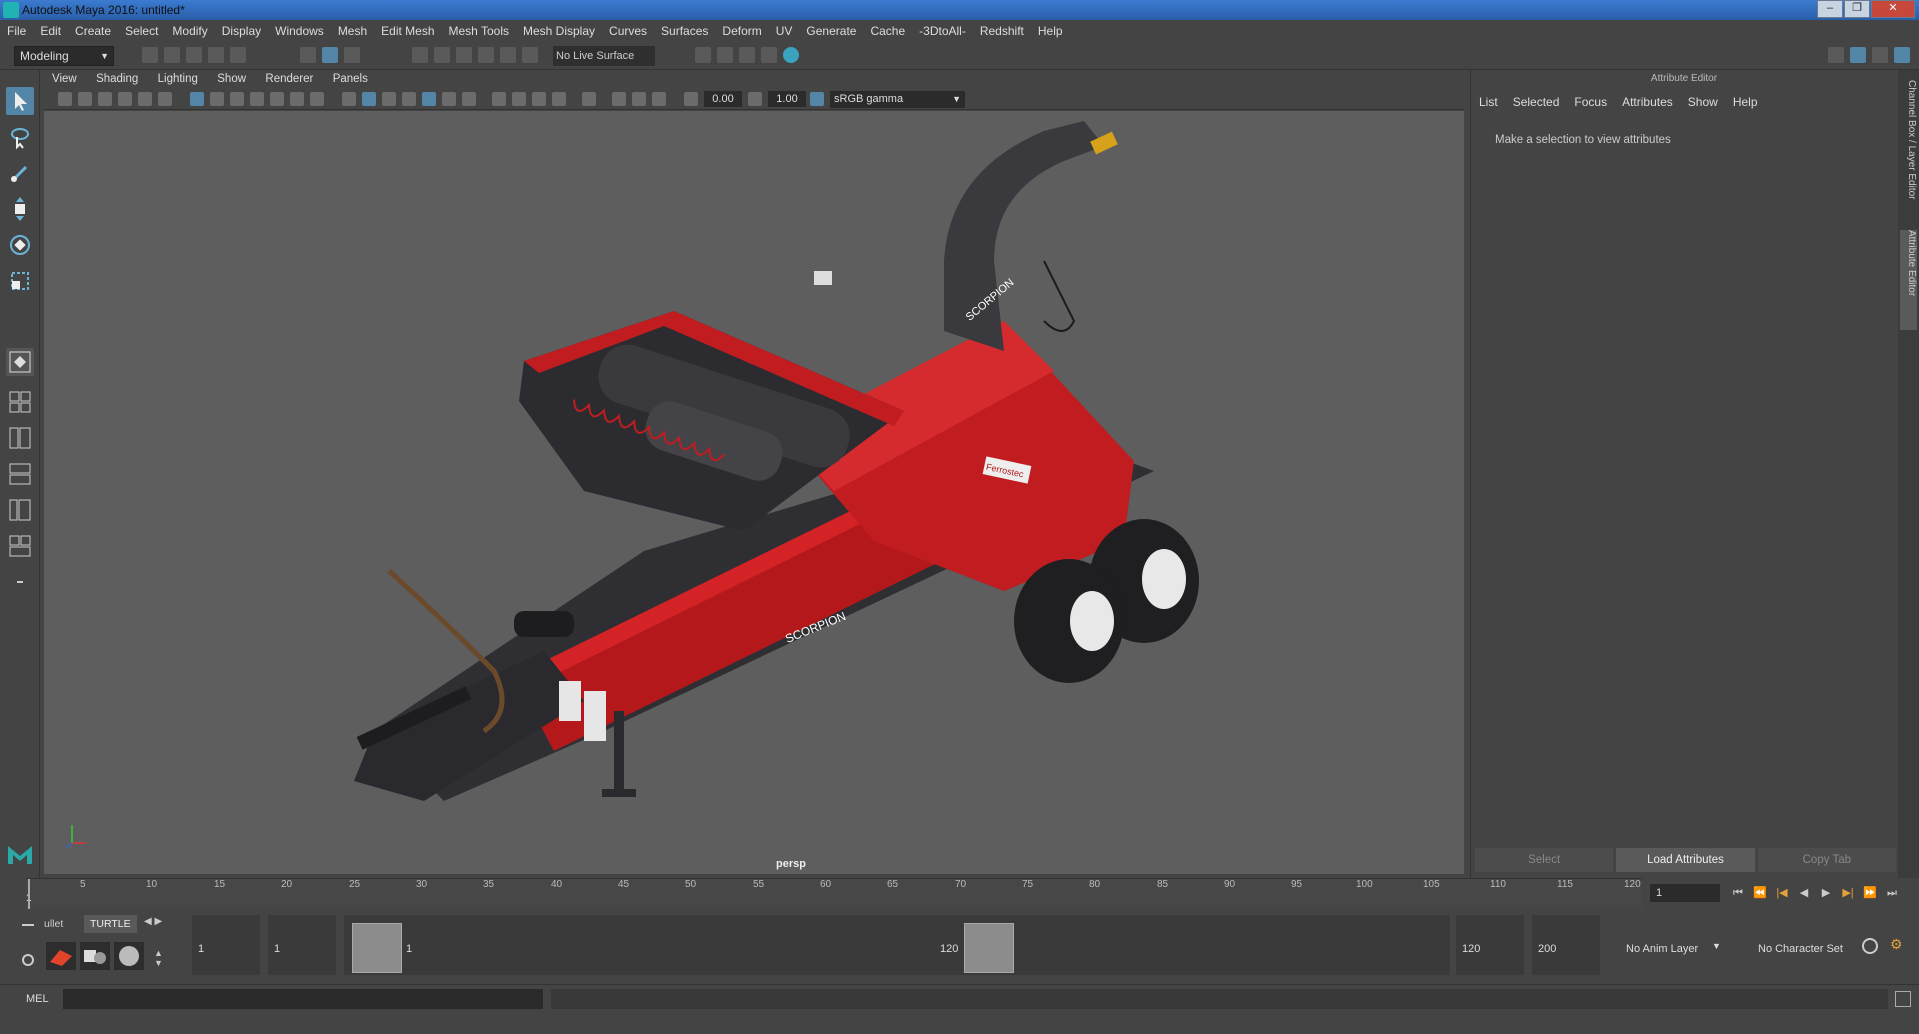 This screenshot has height=1034, width=1919. Describe the element at coordinates (420, 55) in the screenshot. I see `snap-grid-icon` at that location.